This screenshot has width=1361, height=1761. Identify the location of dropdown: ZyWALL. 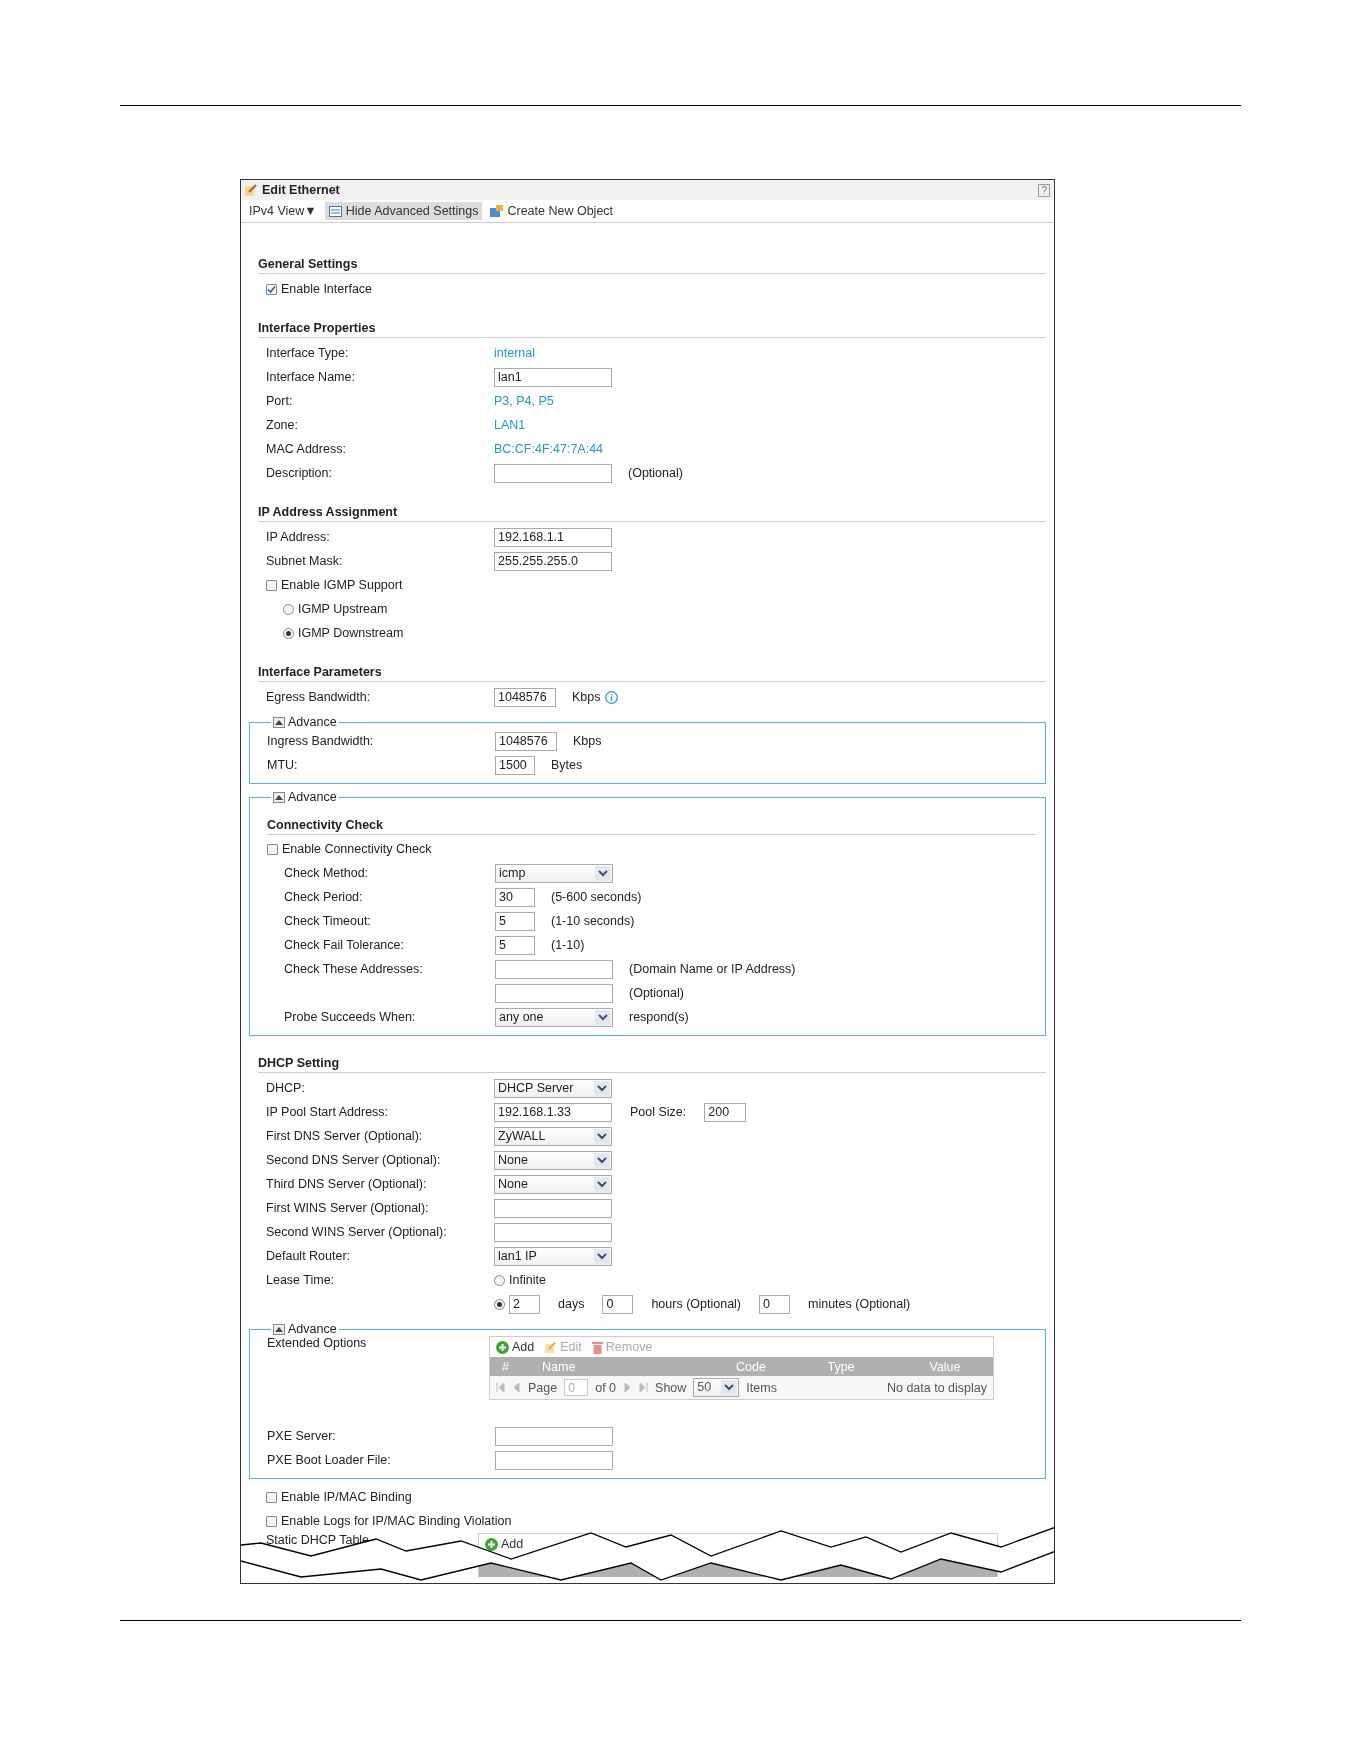
(553, 1136).